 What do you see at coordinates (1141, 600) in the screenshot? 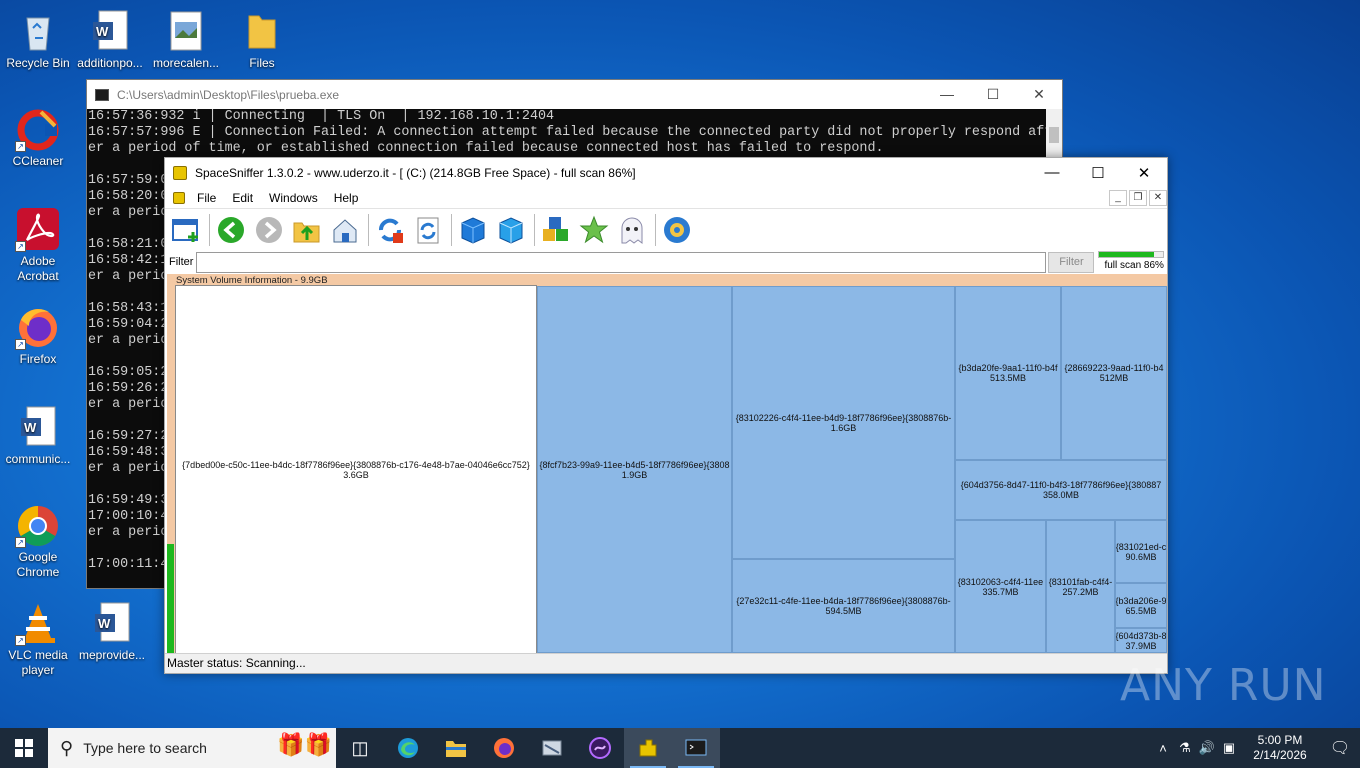
I see `cell-name: {b3da206e-9` at bounding box center [1141, 600].